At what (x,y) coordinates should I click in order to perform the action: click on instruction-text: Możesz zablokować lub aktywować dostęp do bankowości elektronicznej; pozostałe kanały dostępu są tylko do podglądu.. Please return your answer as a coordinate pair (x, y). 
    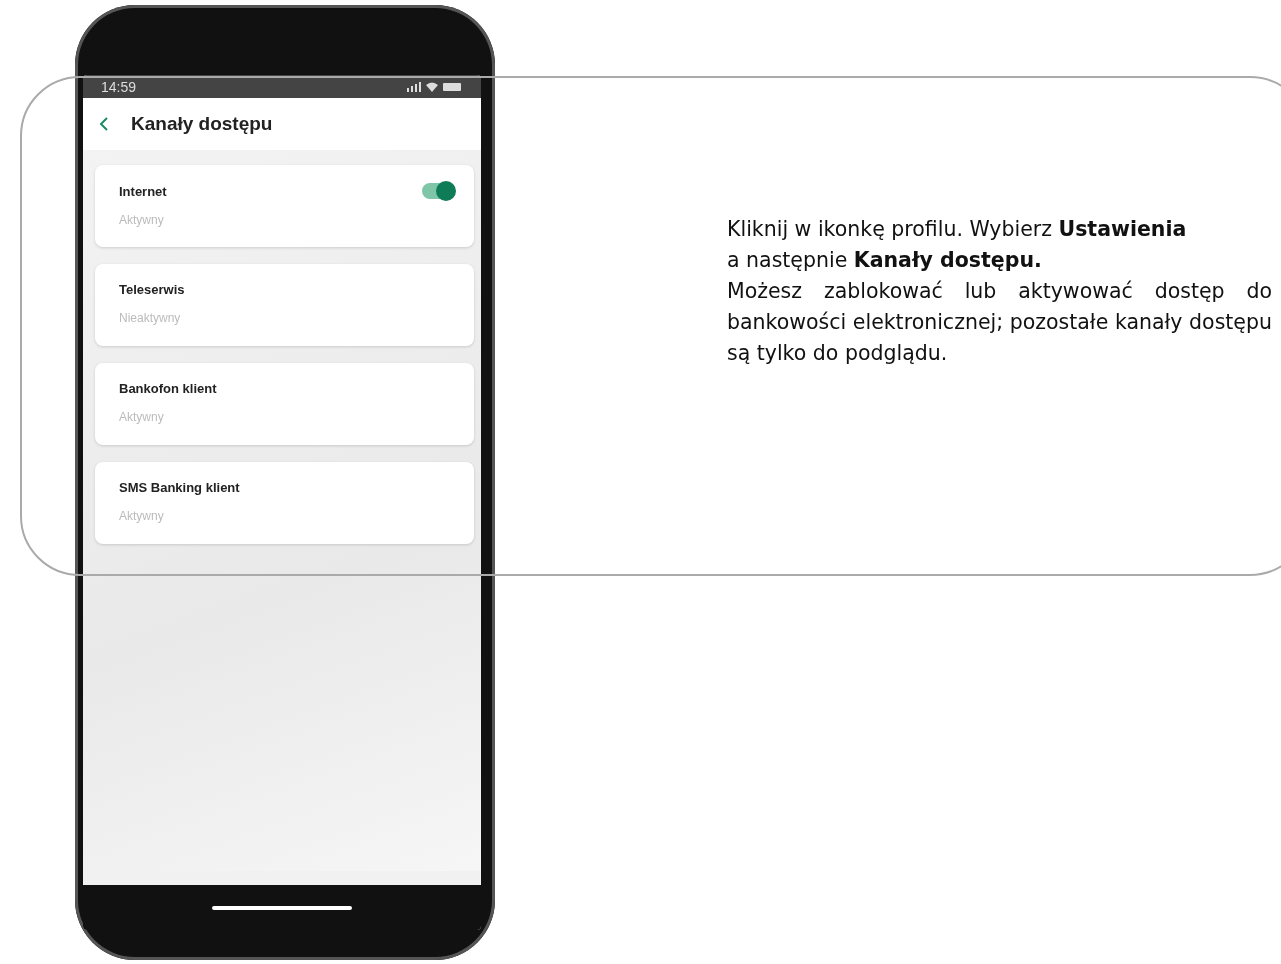
    Looking at the image, I should click on (999, 322).